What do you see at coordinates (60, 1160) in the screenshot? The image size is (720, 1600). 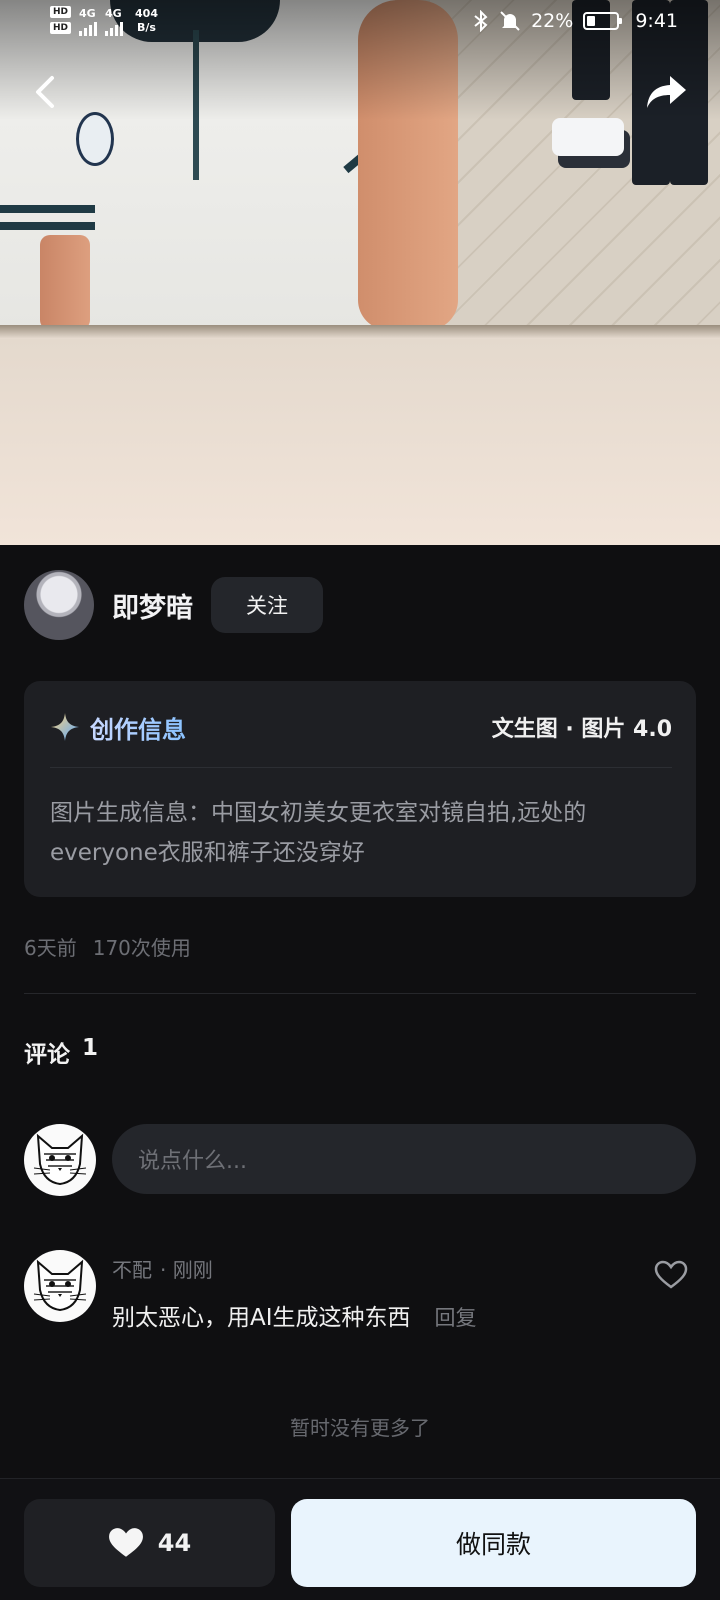 I see `my-avatar` at bounding box center [60, 1160].